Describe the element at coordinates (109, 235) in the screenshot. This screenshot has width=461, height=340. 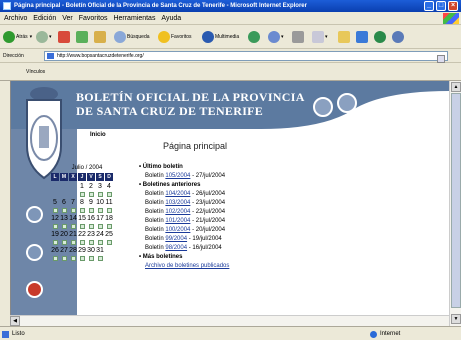
I see `calendar-day: 25` at that location.